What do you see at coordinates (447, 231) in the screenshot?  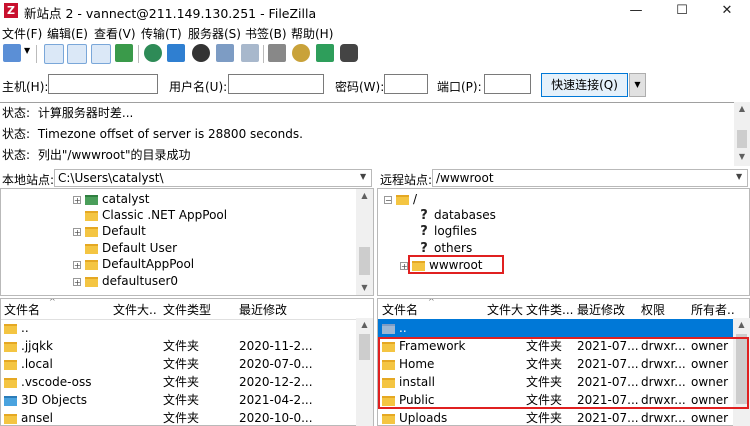 I see `tree-item: ? logfiles` at bounding box center [447, 231].